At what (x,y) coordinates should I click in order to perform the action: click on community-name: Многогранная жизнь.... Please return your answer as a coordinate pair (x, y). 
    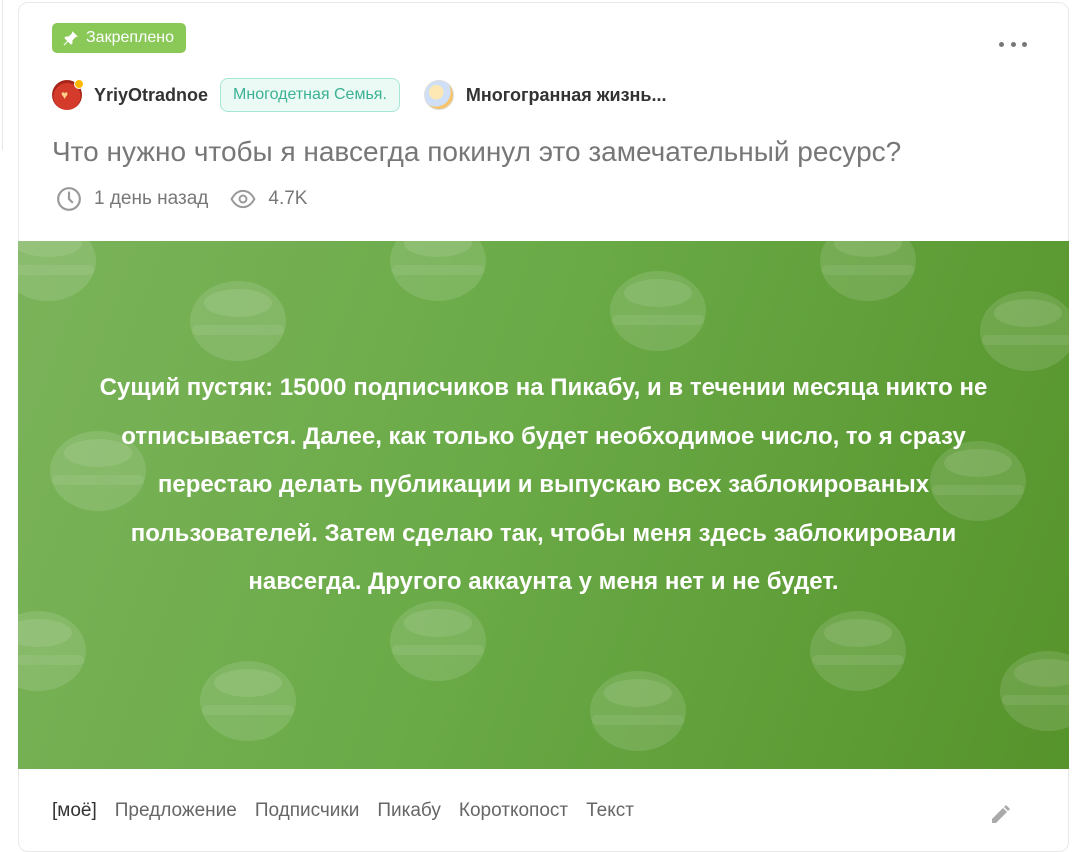
    Looking at the image, I should click on (566, 95).